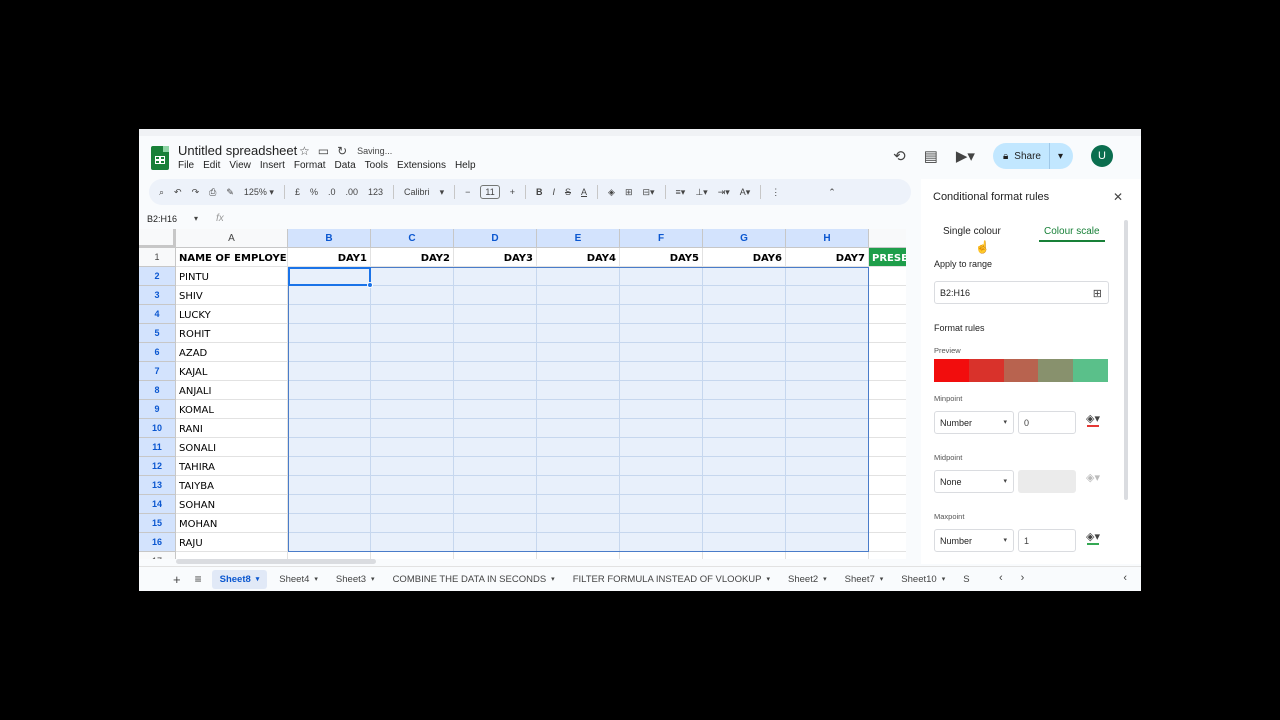 This screenshot has width=1280, height=720. Describe the element at coordinates (157, 276) in the screenshot. I see `row-header-2: 2` at that location.